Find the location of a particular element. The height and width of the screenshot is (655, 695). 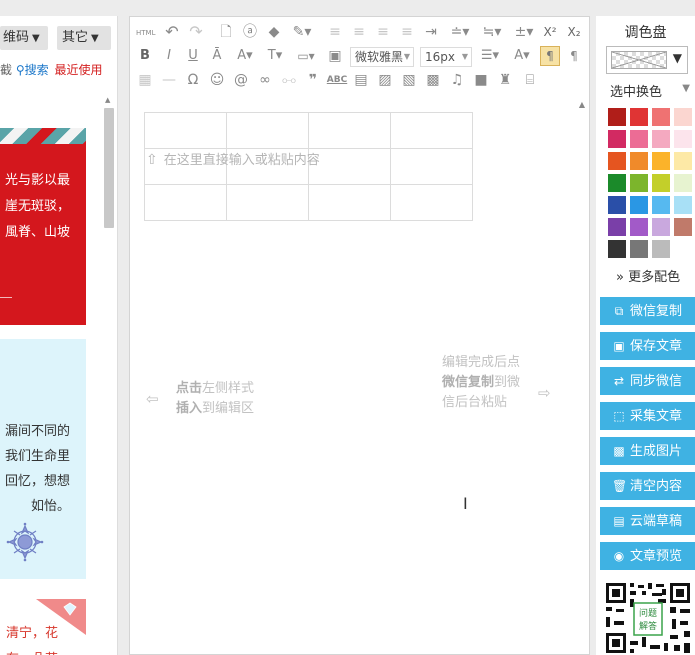

code-icon: ▤ is located at coordinates (361, 81).